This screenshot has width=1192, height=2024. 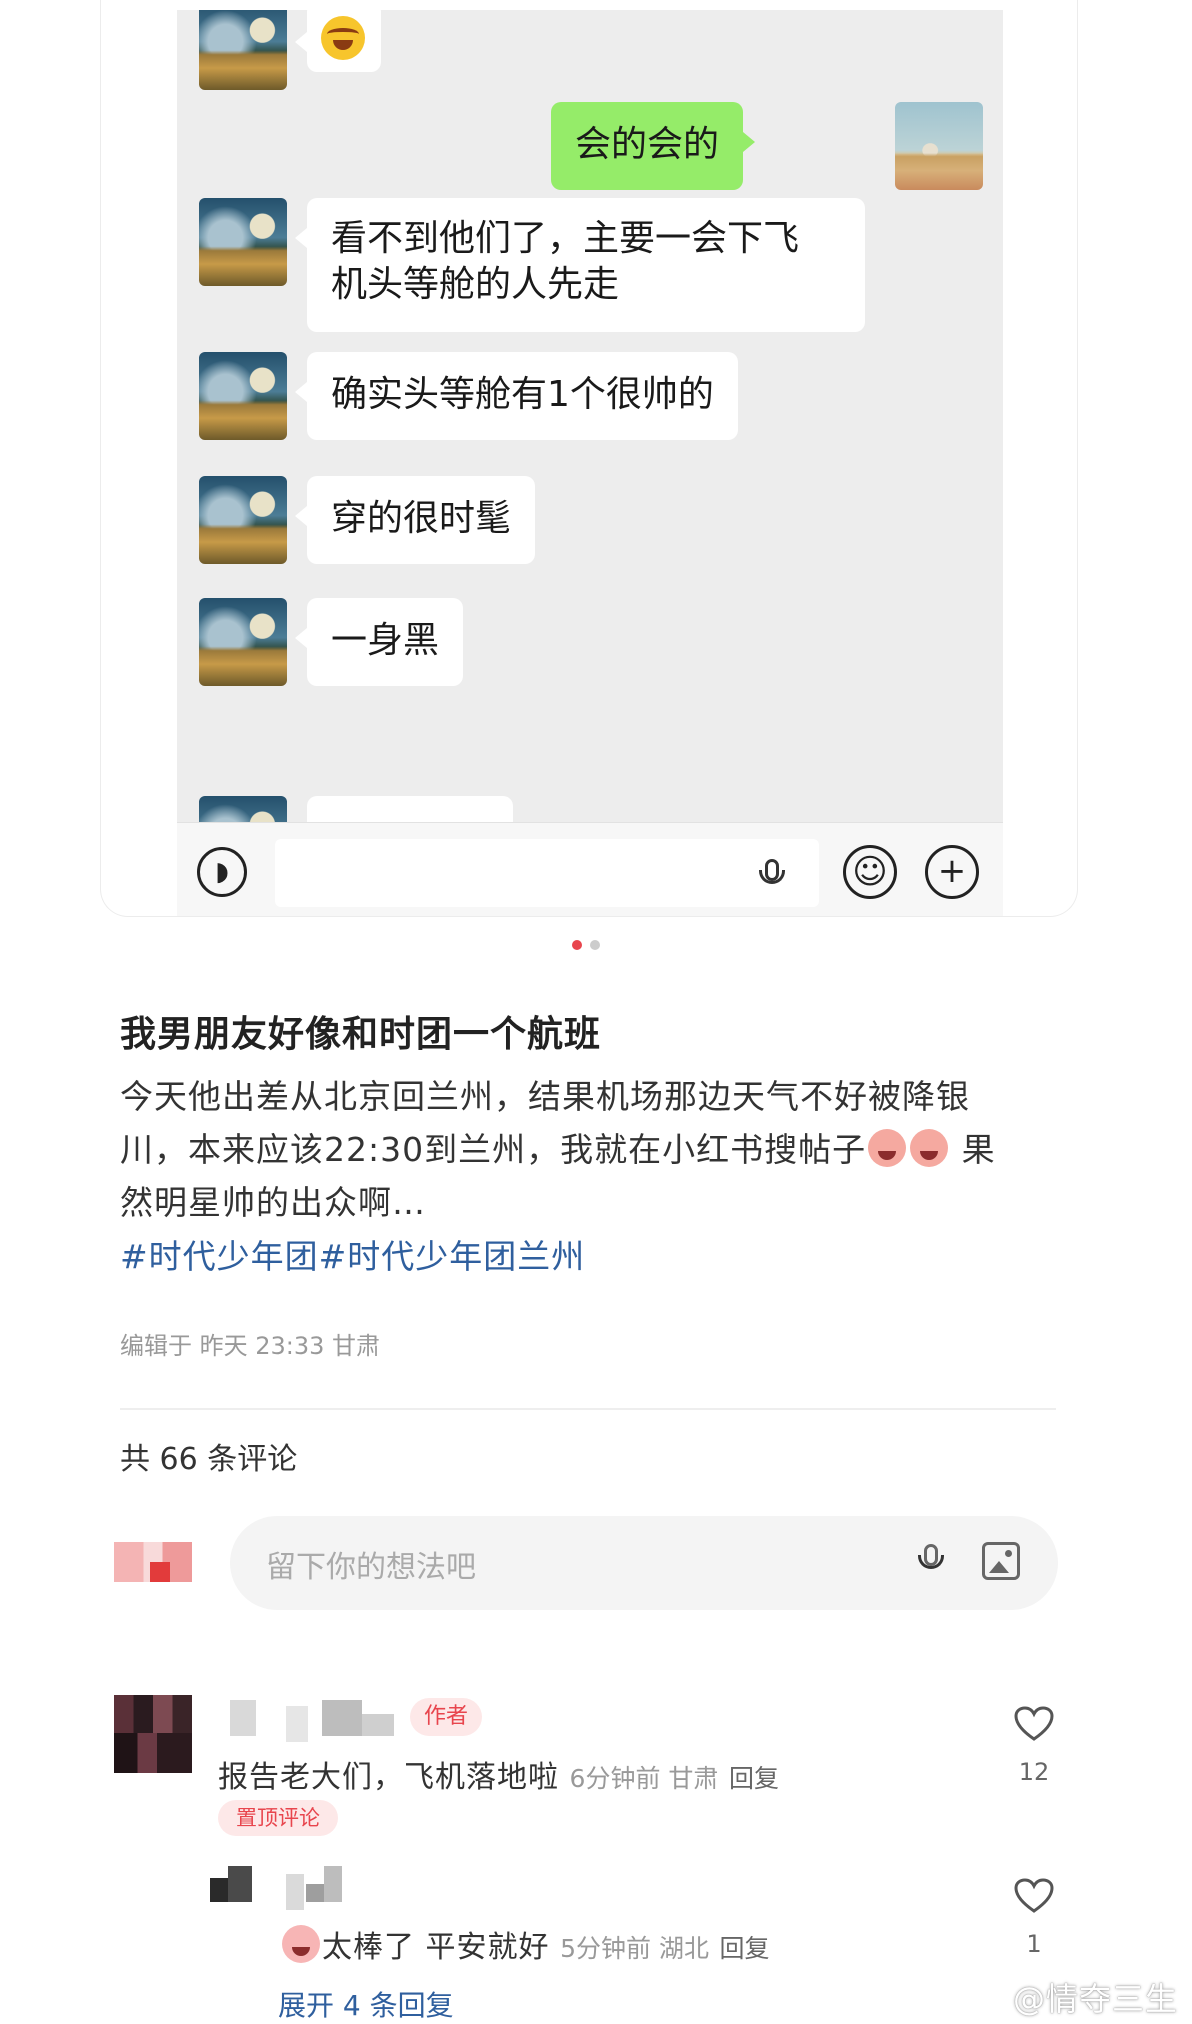 I want to click on pinned-badge: 置顶评论, so click(x=278, y=1818).